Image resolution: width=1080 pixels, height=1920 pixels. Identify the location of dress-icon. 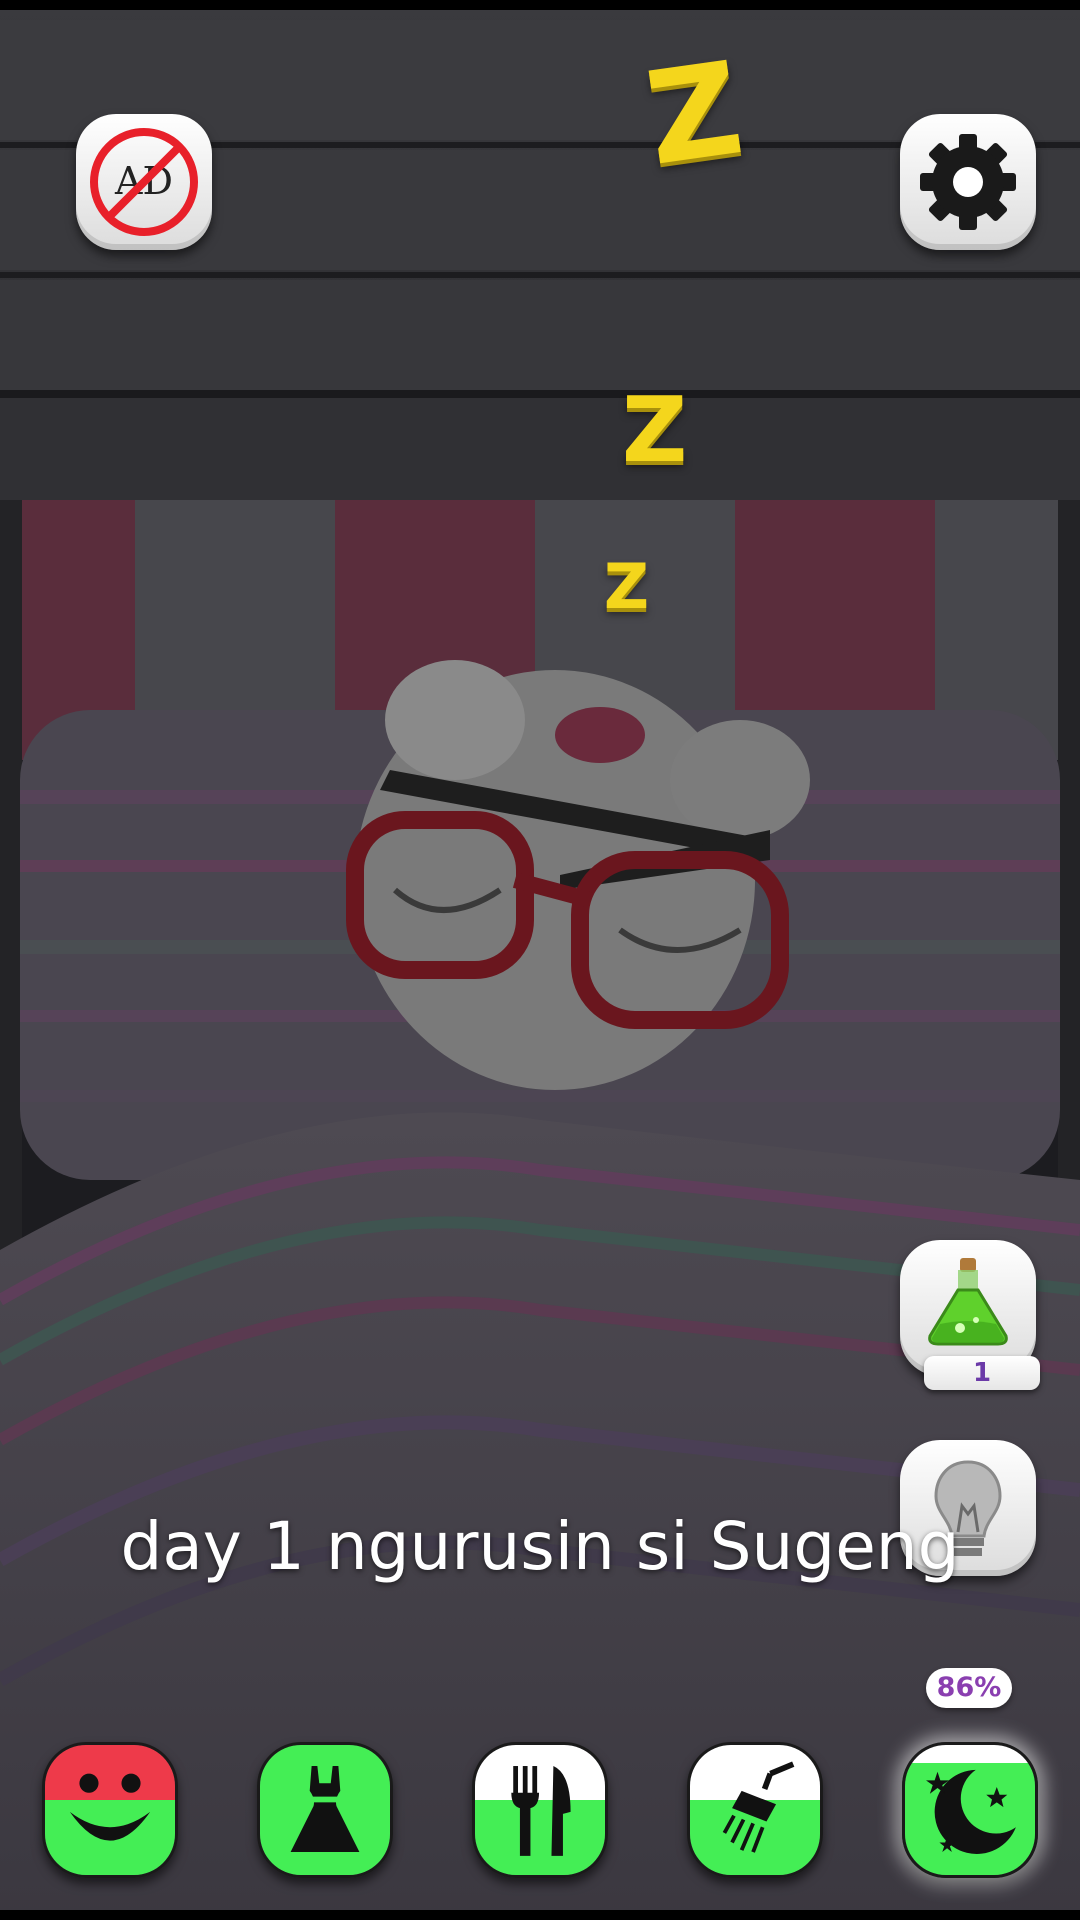
(325, 1809).